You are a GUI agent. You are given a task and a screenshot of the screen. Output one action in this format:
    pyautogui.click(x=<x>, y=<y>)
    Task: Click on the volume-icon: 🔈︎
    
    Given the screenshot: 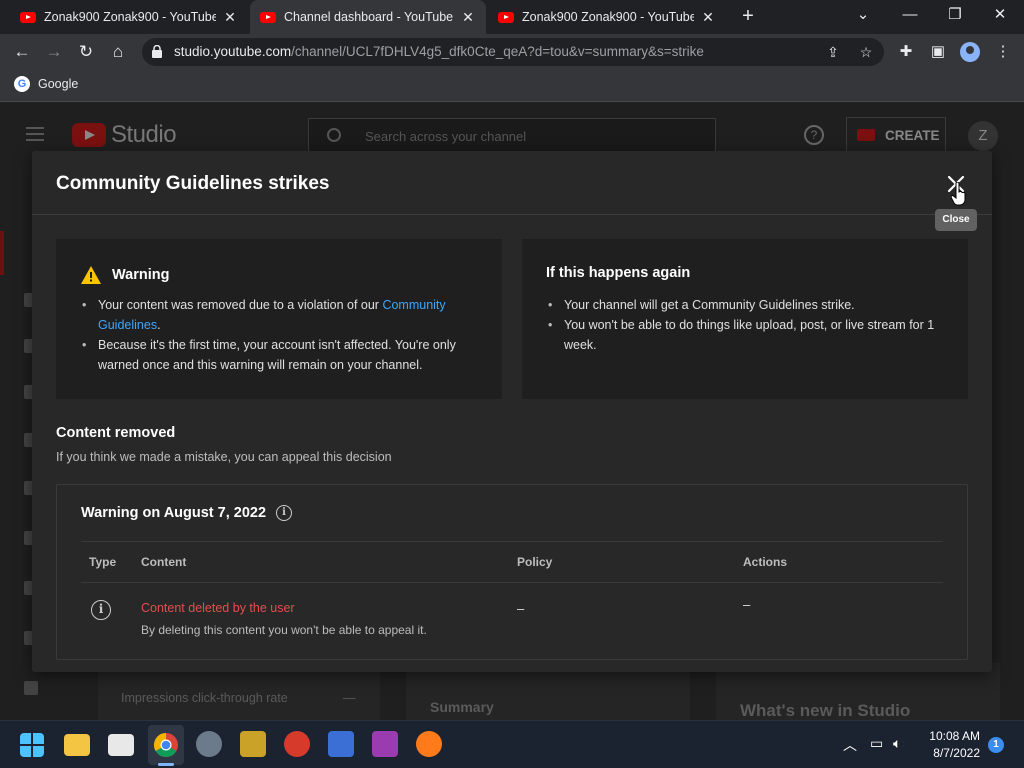 What is the action you would take?
    pyautogui.click(x=897, y=743)
    